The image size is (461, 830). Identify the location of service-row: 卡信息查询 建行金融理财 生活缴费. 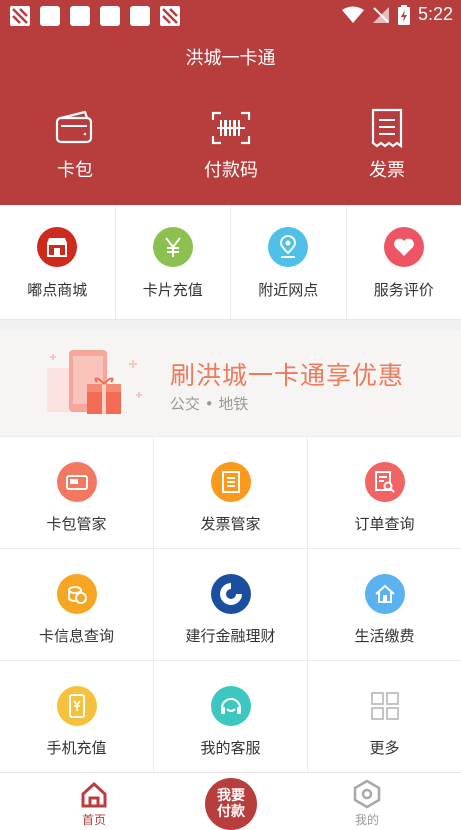
(230, 604).